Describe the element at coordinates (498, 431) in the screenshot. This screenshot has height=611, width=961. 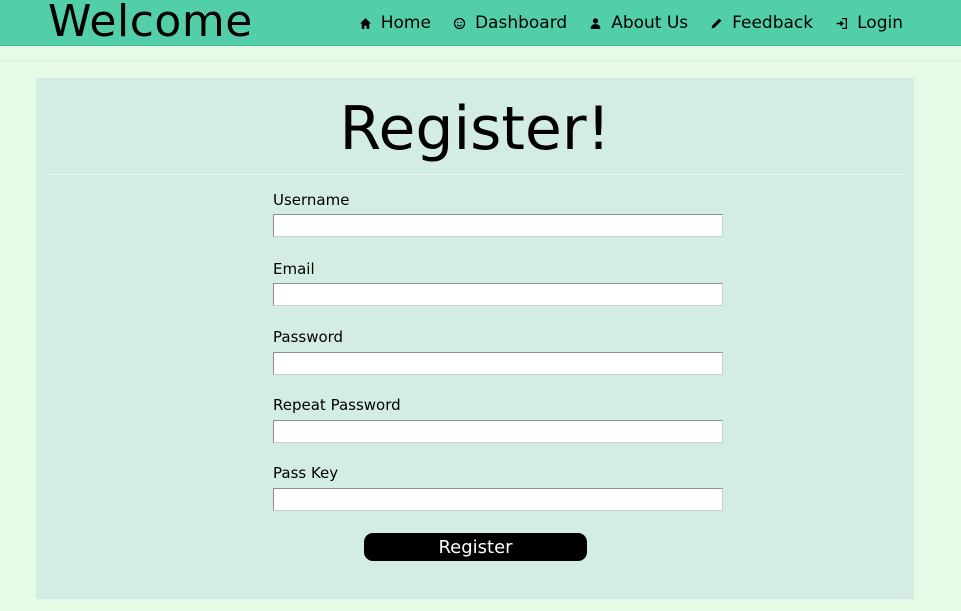
I see `repeat-password-input` at that location.